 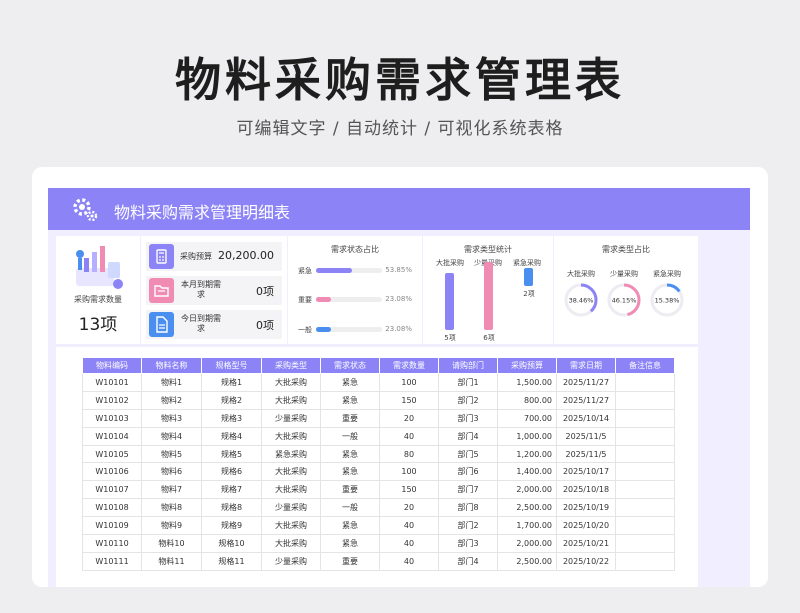 I want to click on table-cell: 2025/10/18, so click(x=586, y=490).